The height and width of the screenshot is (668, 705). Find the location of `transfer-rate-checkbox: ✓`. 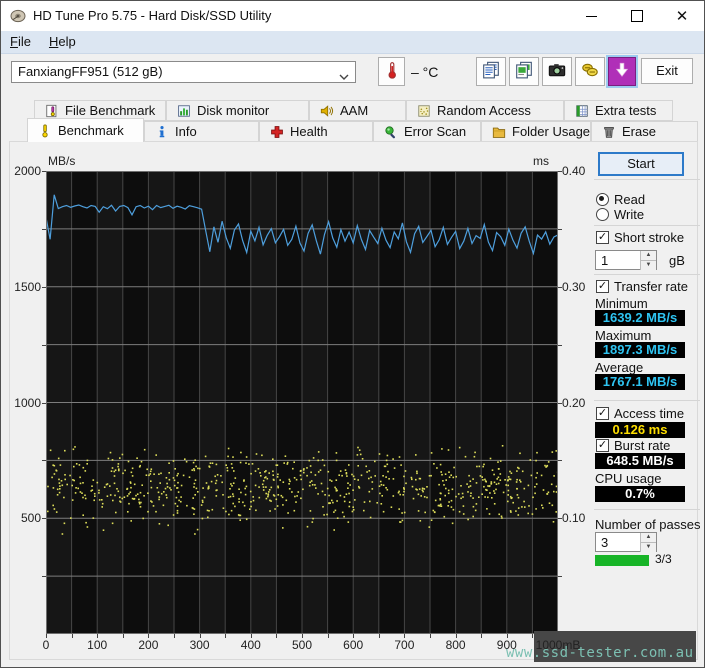

transfer-rate-checkbox: ✓ is located at coordinates (602, 286).